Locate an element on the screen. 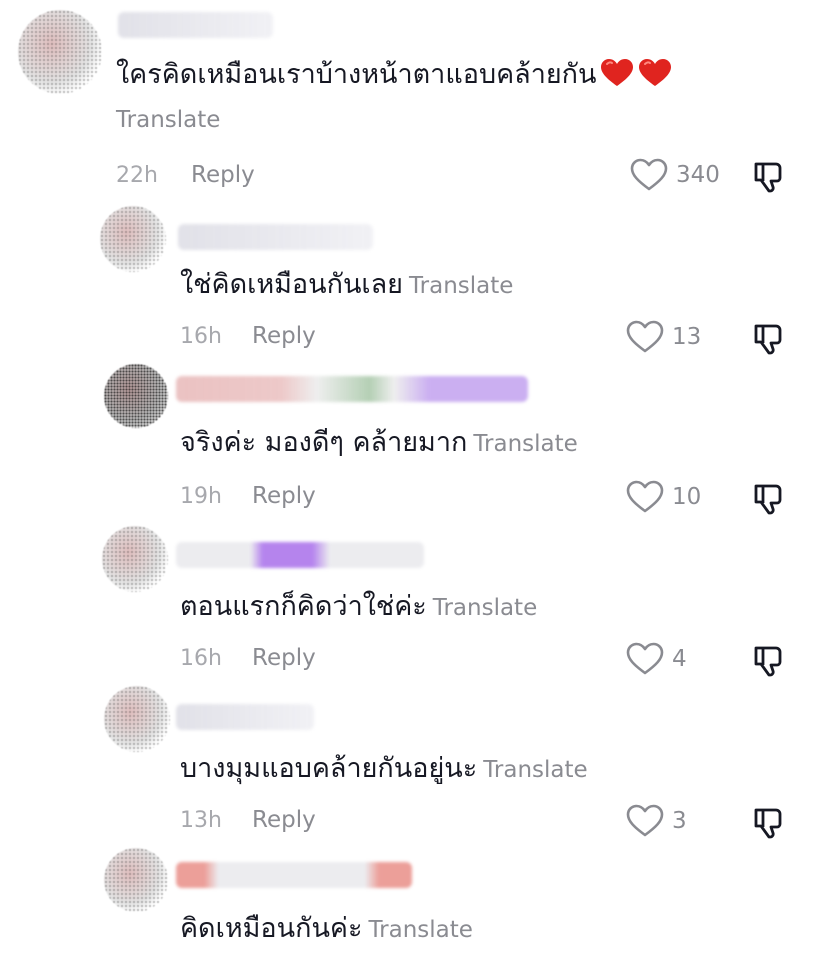  timestamp: 13h is located at coordinates (201, 820).